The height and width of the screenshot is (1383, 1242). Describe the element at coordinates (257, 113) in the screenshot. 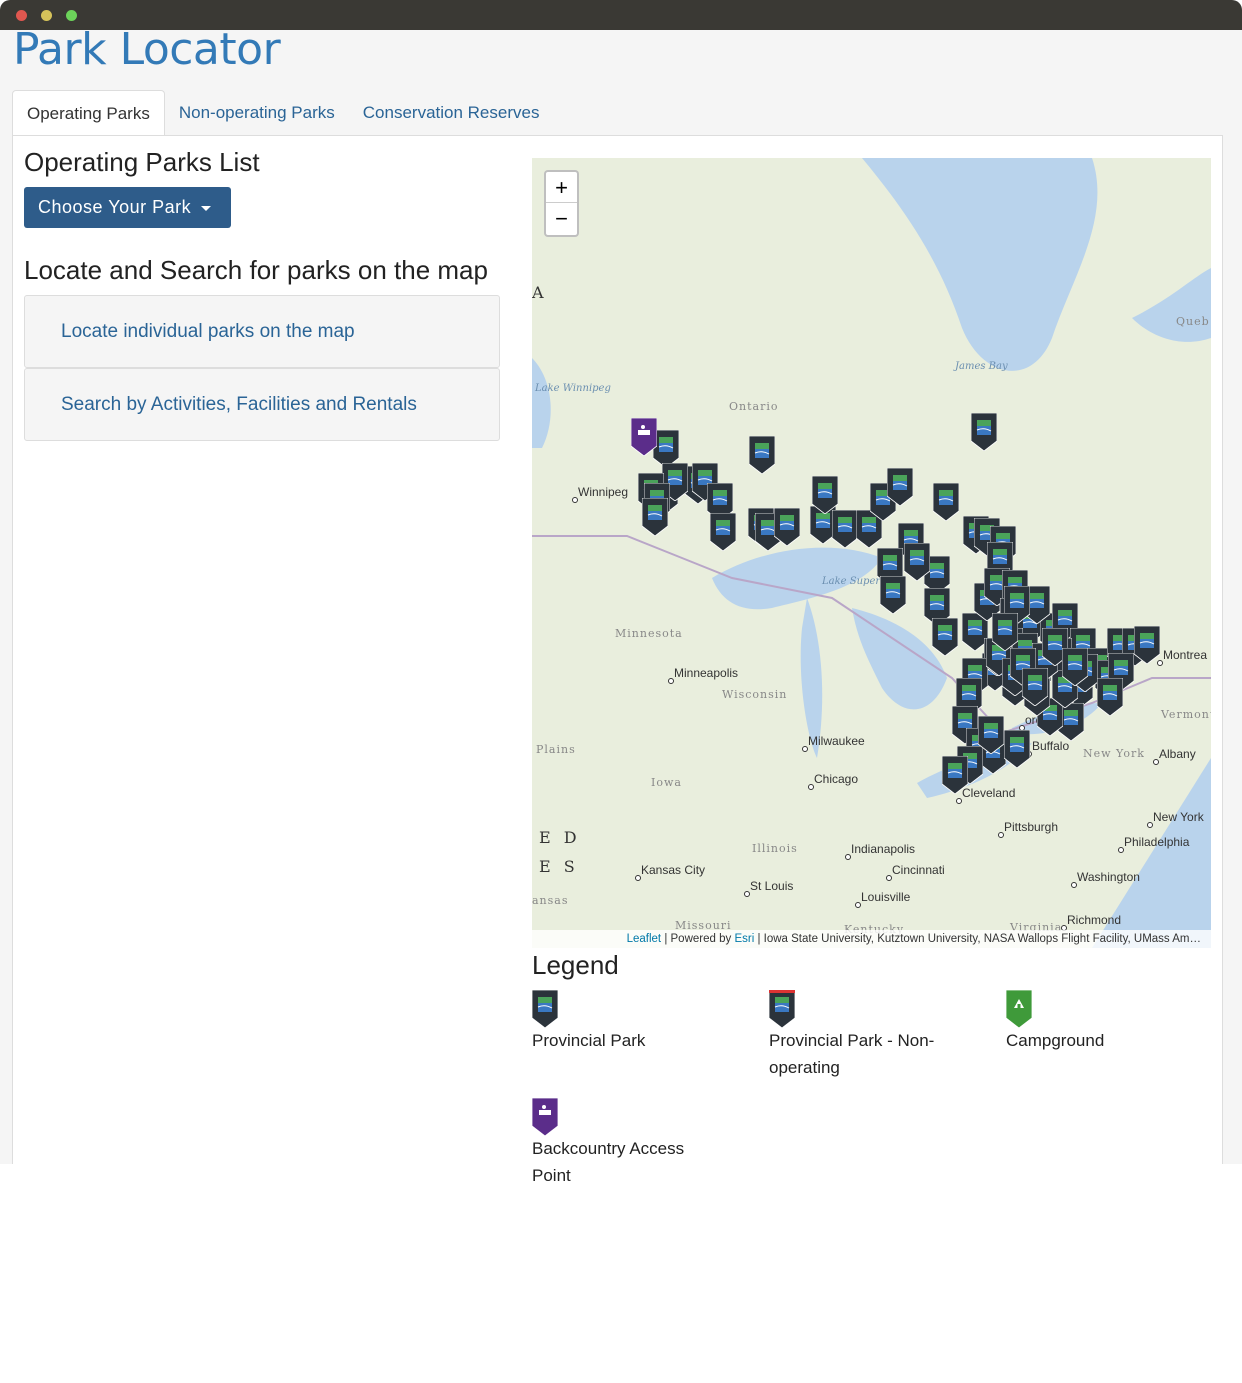

I see `tab-non-operating-parks: Non-operating Parks` at that location.